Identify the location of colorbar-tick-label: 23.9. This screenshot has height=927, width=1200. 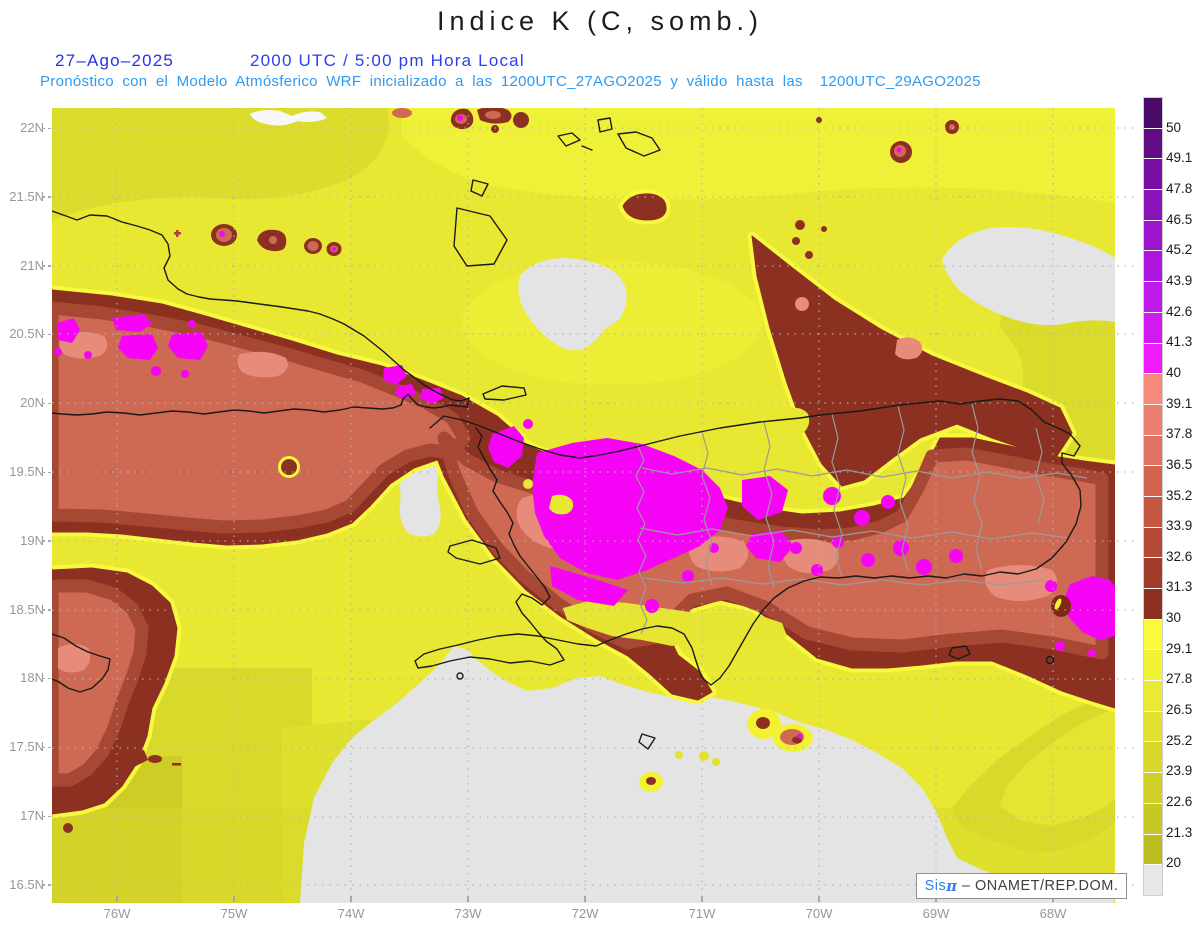
(1179, 771).